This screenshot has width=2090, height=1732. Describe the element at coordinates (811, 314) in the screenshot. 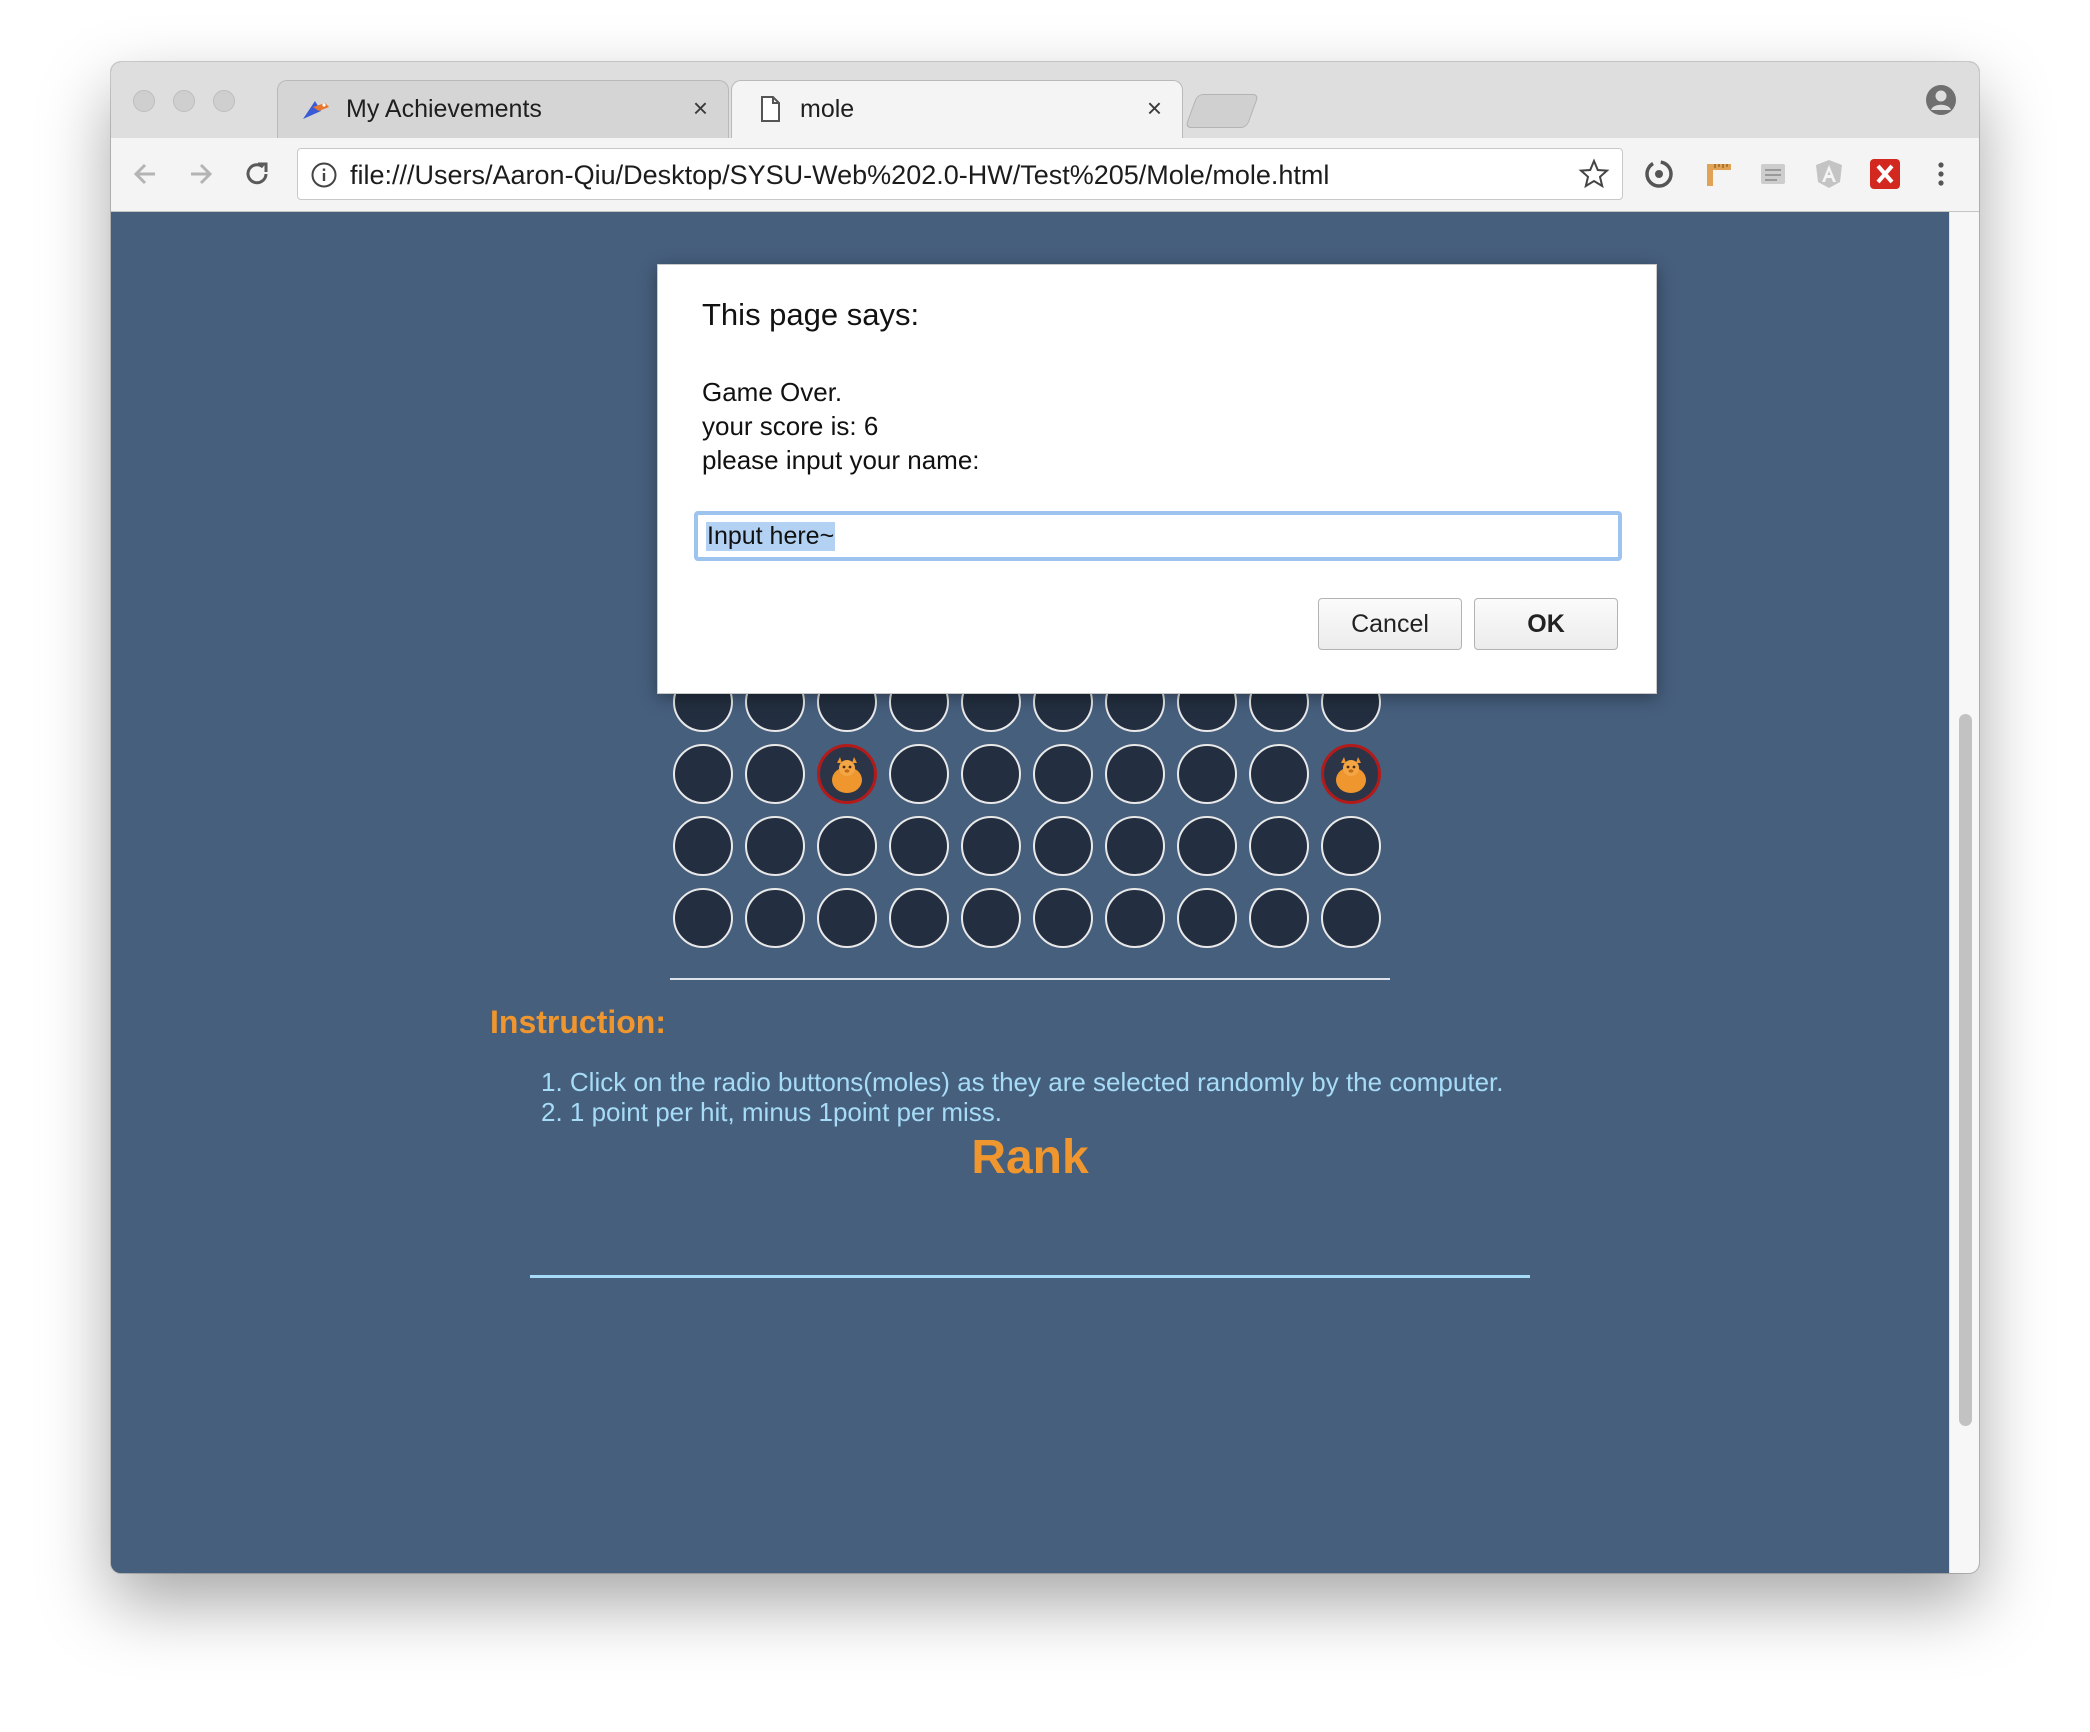

I see `dialog-title: This page says:` at that location.